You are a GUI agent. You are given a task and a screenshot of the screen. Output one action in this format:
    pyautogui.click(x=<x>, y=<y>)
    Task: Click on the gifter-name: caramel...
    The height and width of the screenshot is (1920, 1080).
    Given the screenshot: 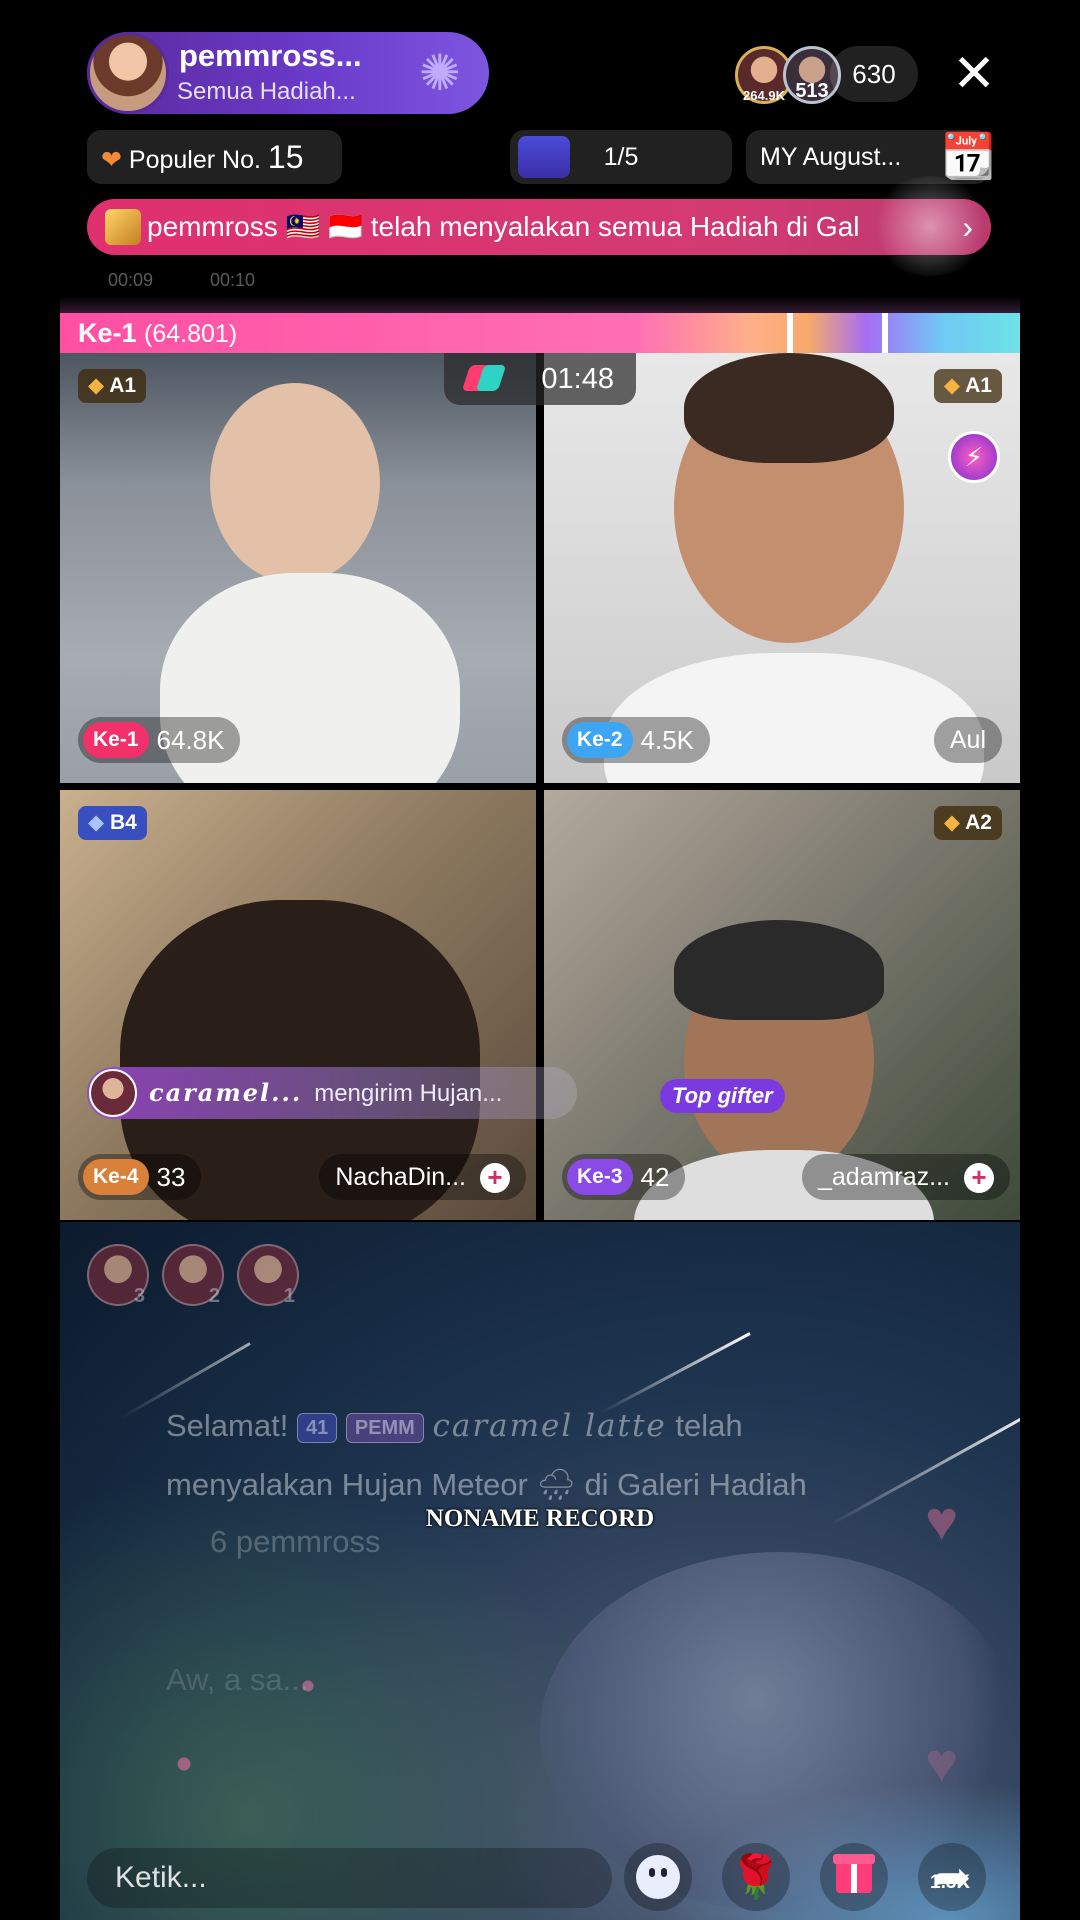 What is the action you would take?
    pyautogui.click(x=226, y=1092)
    